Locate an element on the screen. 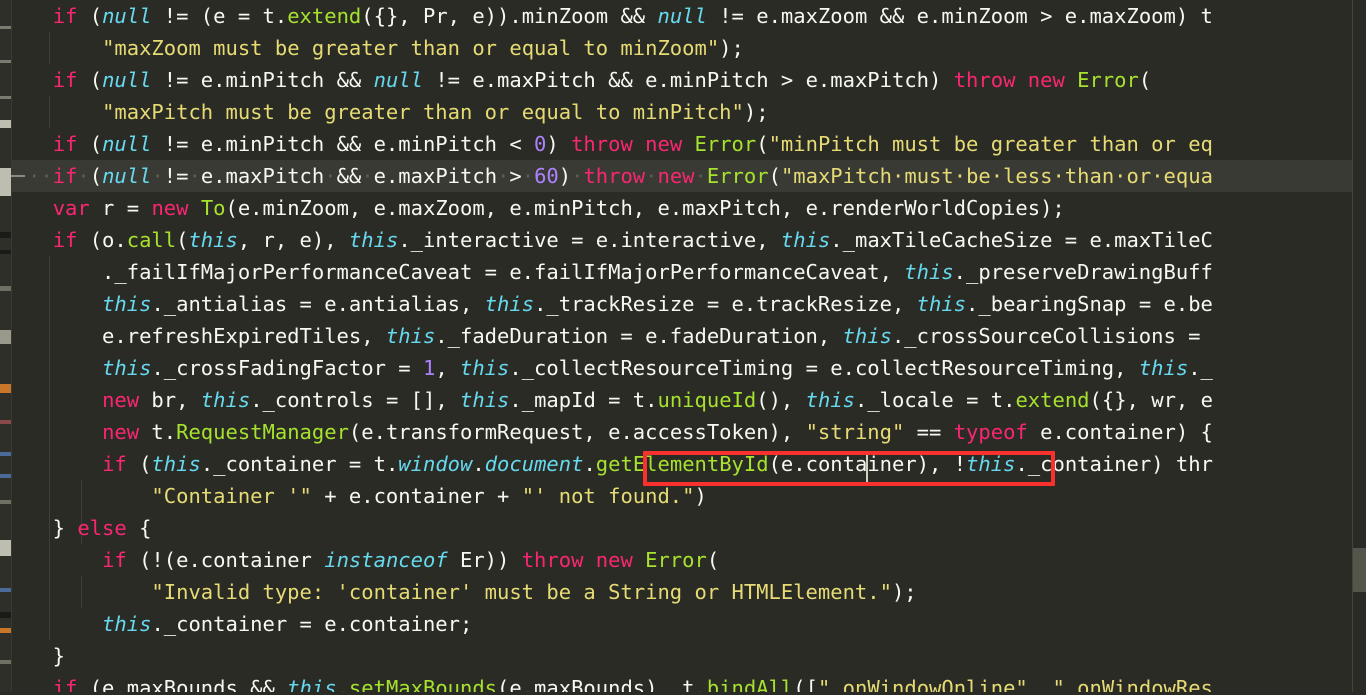 Image resolution: width=1366 pixels, height=695 pixels. code-line: } is located at coordinates (681, 656).